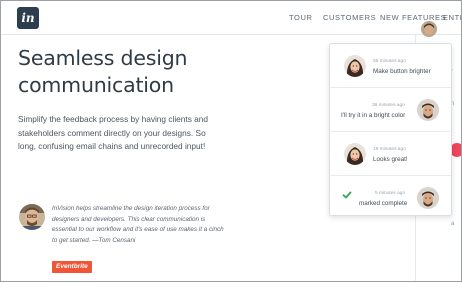  Describe the element at coordinates (390, 193) in the screenshot. I see `comment-timestamp: 5 minutes ago` at that location.